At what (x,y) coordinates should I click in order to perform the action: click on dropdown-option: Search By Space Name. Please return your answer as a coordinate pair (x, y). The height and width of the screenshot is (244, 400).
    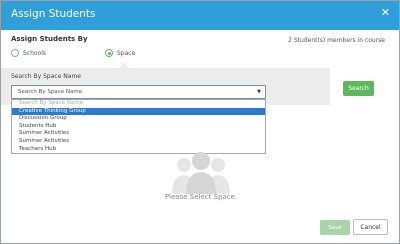
    Looking at the image, I should click on (138, 104).